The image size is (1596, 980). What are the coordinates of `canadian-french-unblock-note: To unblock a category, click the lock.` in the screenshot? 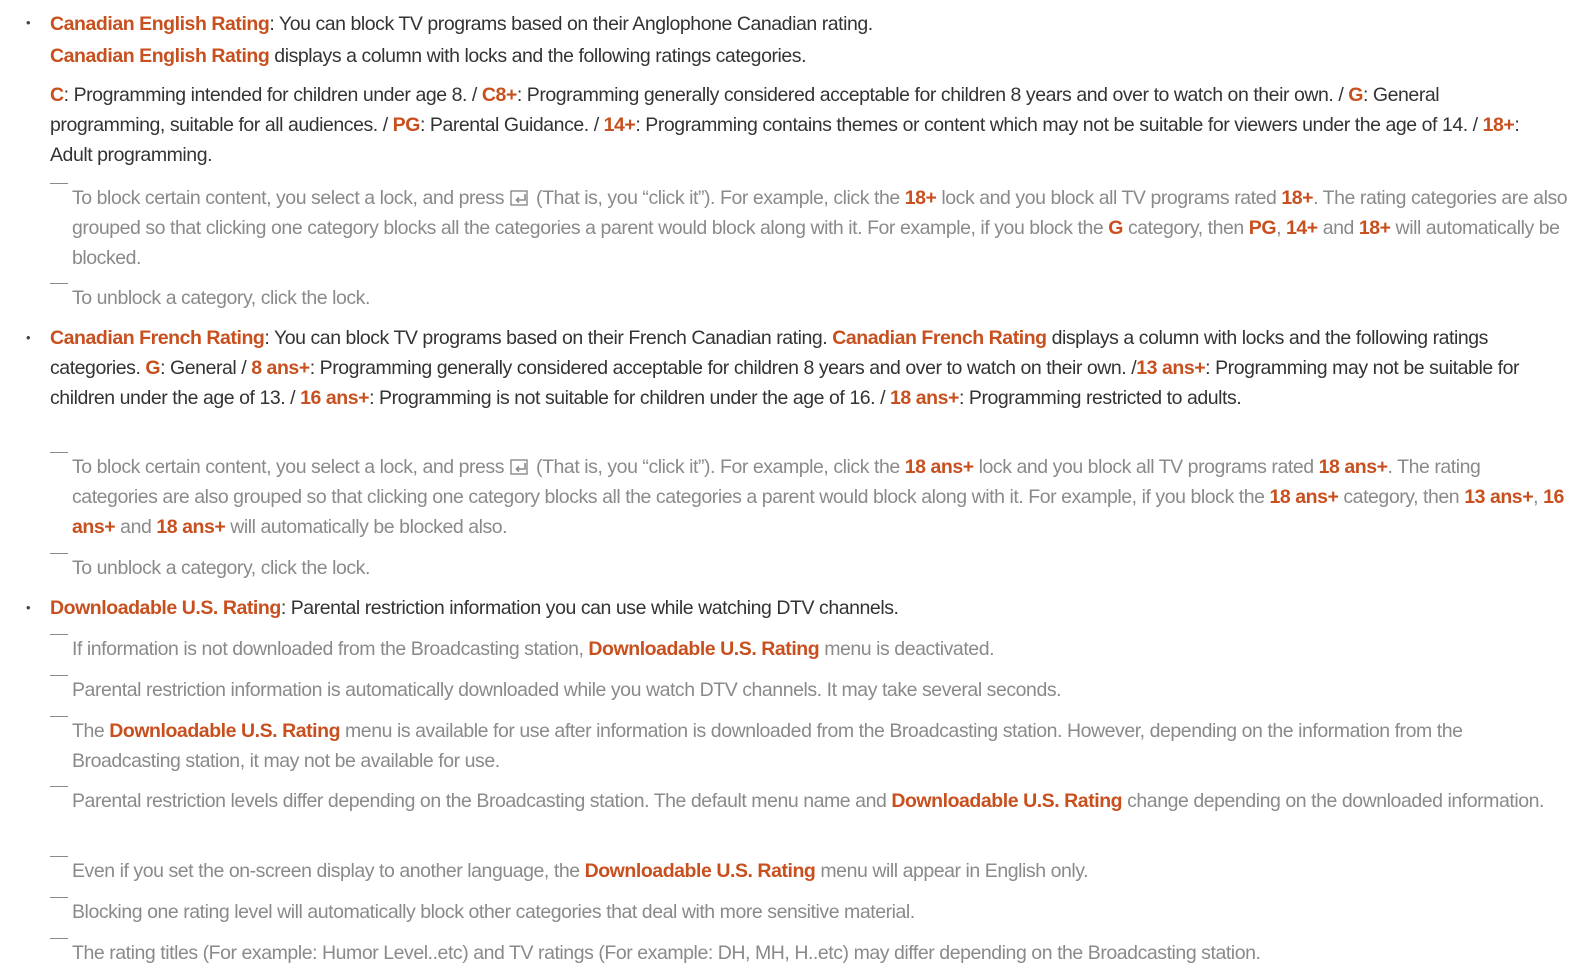 It's located at (810, 568).